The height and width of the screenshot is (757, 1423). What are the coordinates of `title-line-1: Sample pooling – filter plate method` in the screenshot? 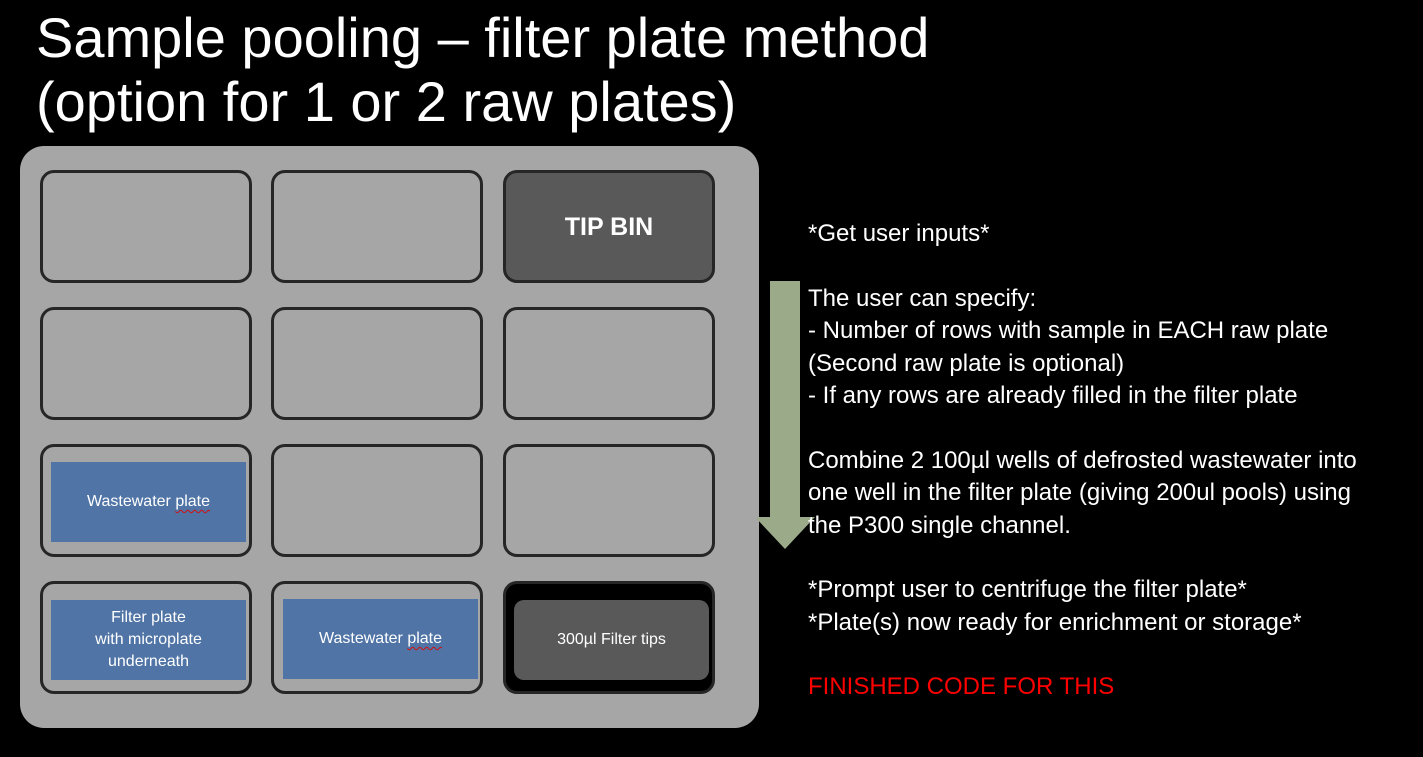 It's located at (483, 37).